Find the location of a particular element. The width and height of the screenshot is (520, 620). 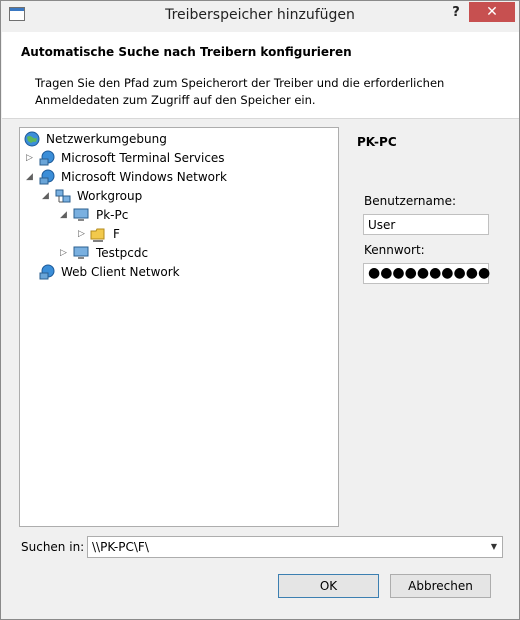

tree-item-label: Microsoft Windows Network is located at coordinates (144, 177).